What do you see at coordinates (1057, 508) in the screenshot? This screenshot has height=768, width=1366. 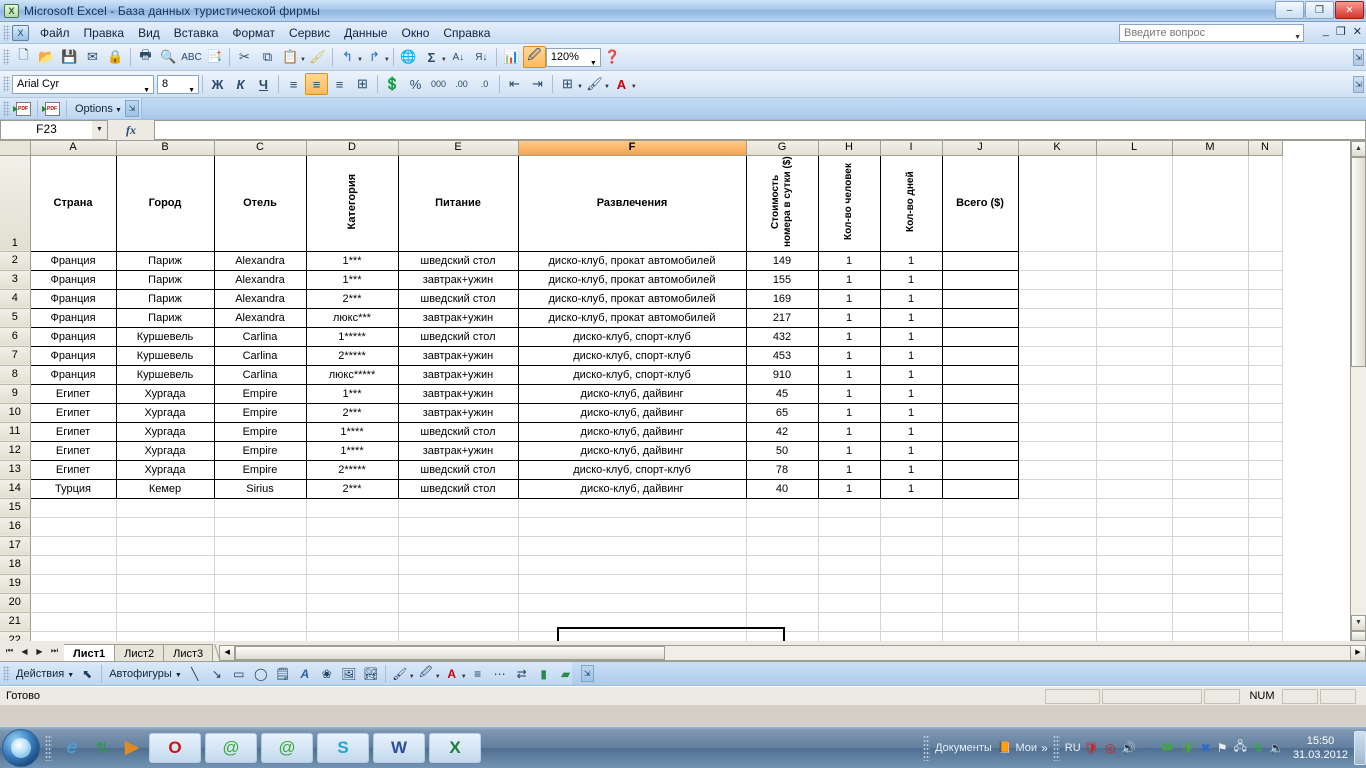 I see `cell-r15-c10` at bounding box center [1057, 508].